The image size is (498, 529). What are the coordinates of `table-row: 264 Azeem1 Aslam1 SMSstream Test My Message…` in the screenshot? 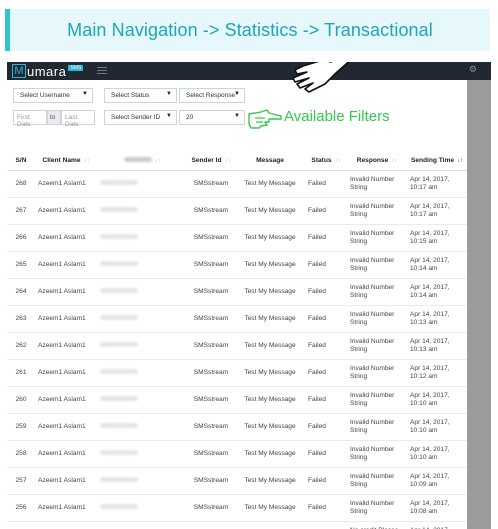 It's located at (237, 292).